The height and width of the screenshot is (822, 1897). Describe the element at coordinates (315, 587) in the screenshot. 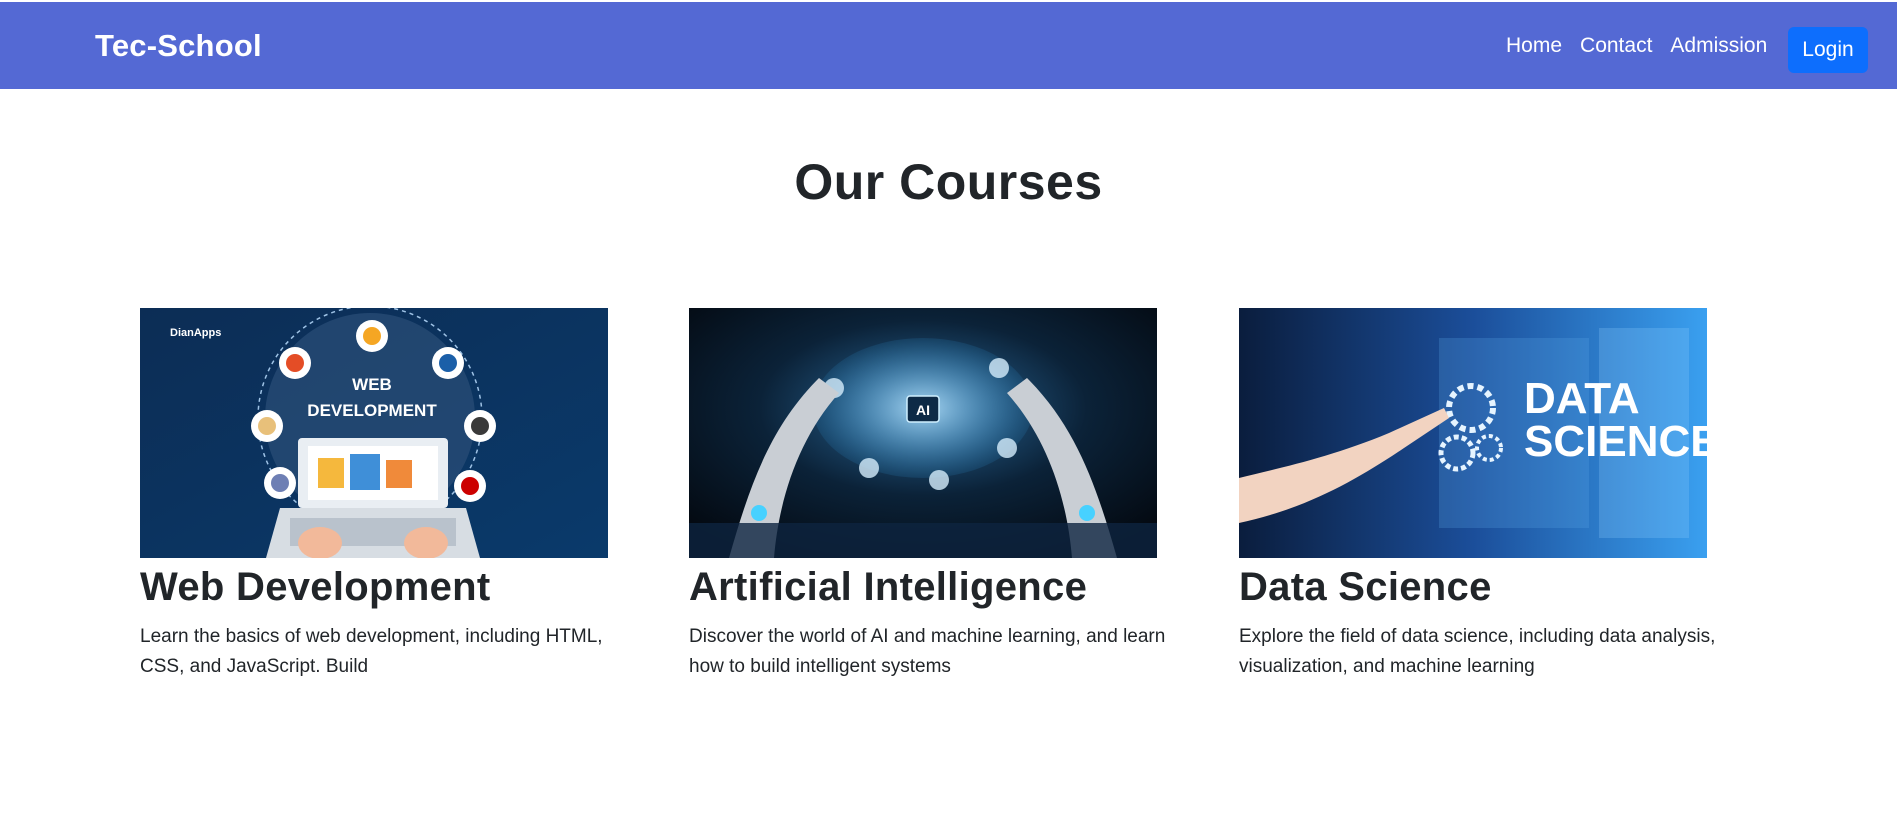

I see `course-title: Web Development` at that location.